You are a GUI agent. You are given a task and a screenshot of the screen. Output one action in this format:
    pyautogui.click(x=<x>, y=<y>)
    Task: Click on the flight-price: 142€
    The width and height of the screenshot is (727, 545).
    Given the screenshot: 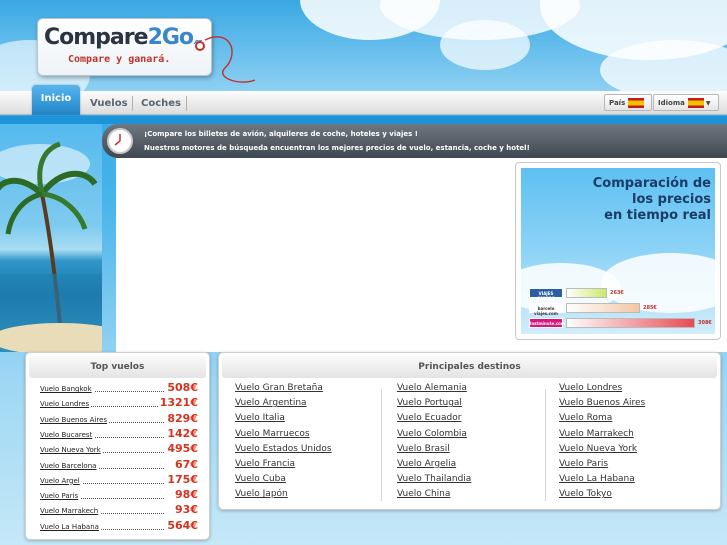 What is the action you would take?
    pyautogui.click(x=181, y=433)
    